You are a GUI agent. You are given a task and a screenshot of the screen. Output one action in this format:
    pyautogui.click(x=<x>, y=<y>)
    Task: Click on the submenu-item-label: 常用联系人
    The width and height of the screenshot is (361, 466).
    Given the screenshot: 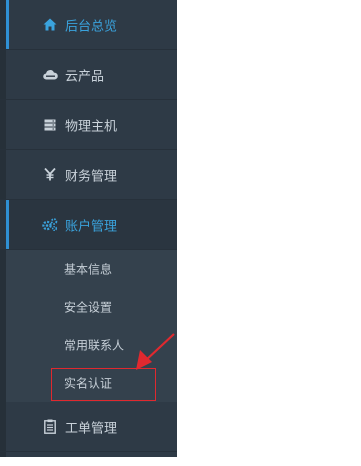 What is the action you would take?
    pyautogui.click(x=94, y=345)
    